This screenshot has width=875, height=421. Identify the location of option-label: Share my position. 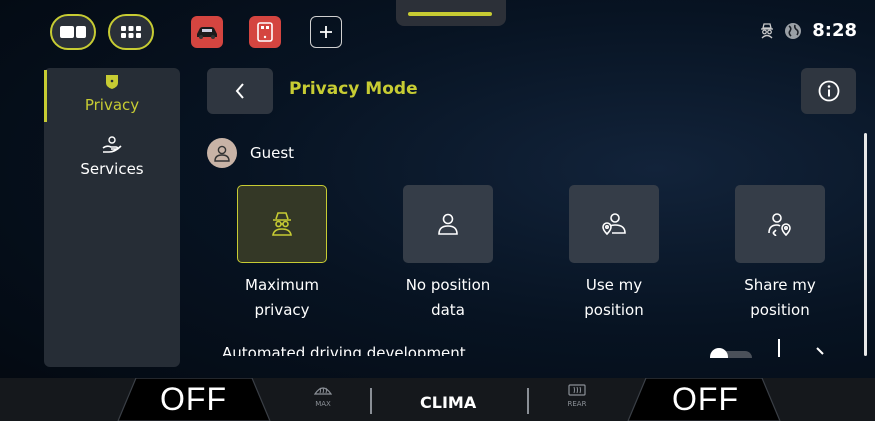
(780, 298).